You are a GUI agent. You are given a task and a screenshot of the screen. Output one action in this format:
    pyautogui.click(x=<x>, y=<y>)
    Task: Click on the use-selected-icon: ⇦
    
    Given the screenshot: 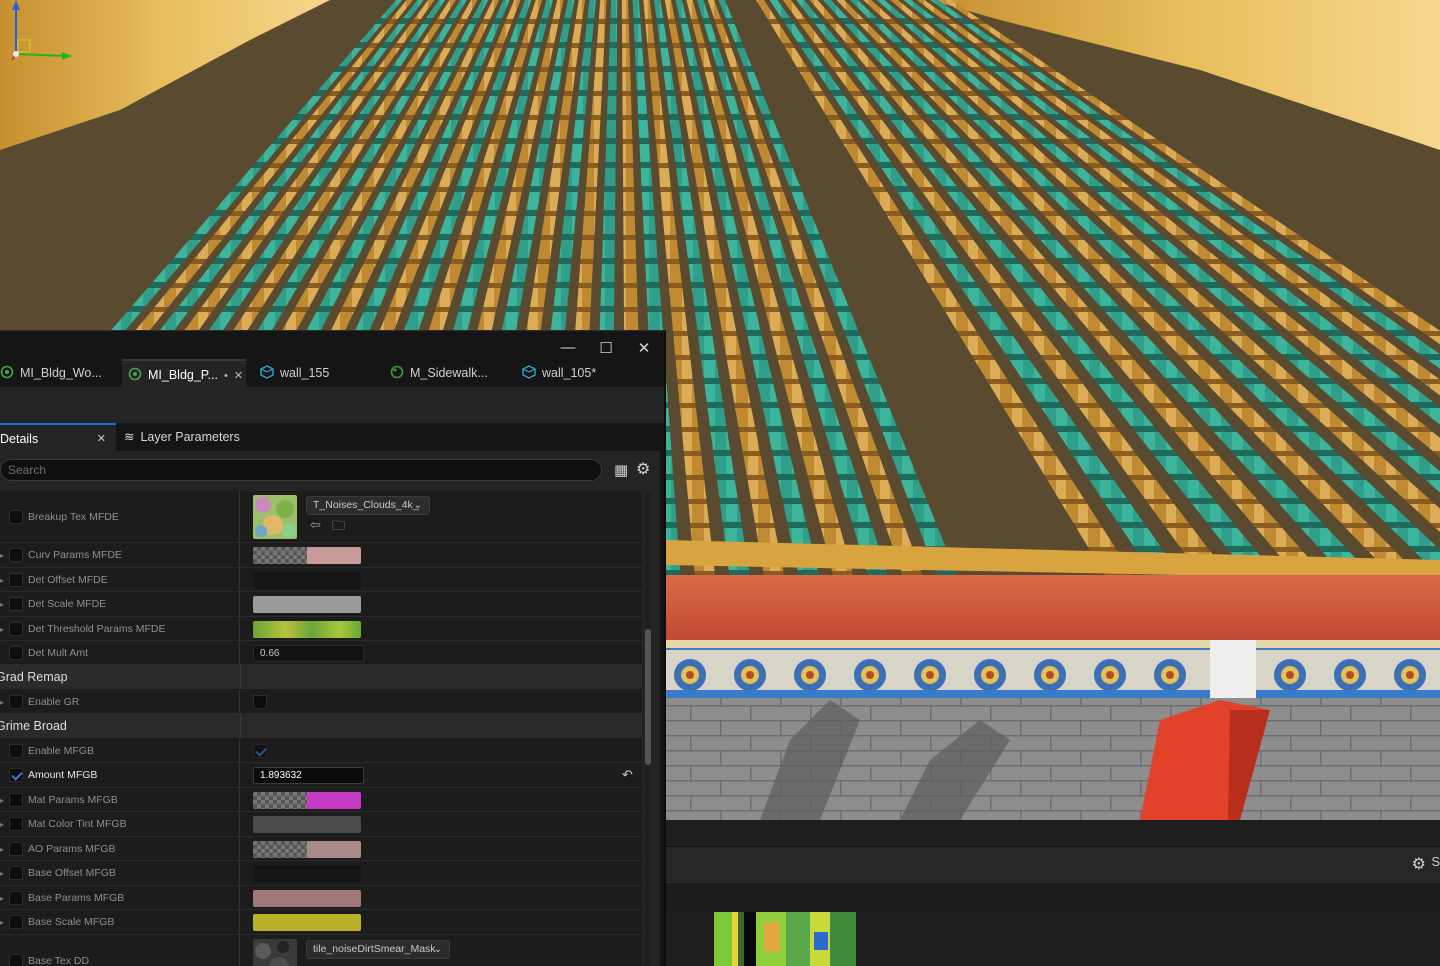 What is the action you would take?
    pyautogui.click(x=315, y=525)
    